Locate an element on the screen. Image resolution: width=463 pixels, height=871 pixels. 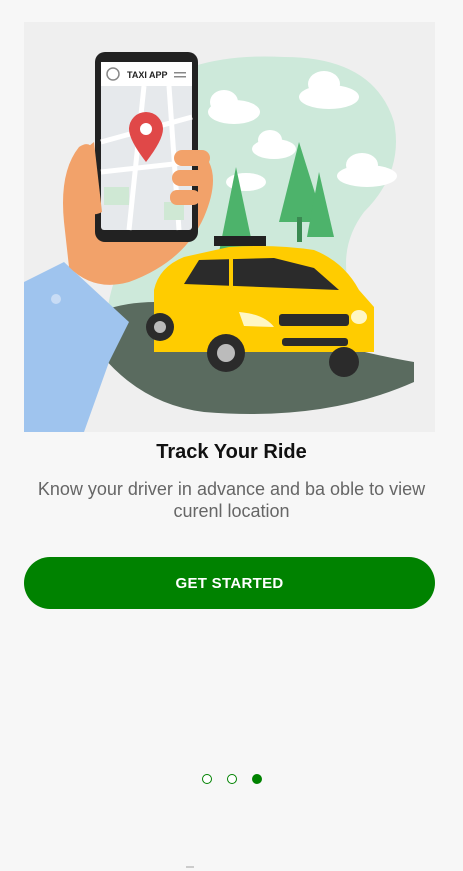
get-started-button: GET STARTED is located at coordinates (229, 583).